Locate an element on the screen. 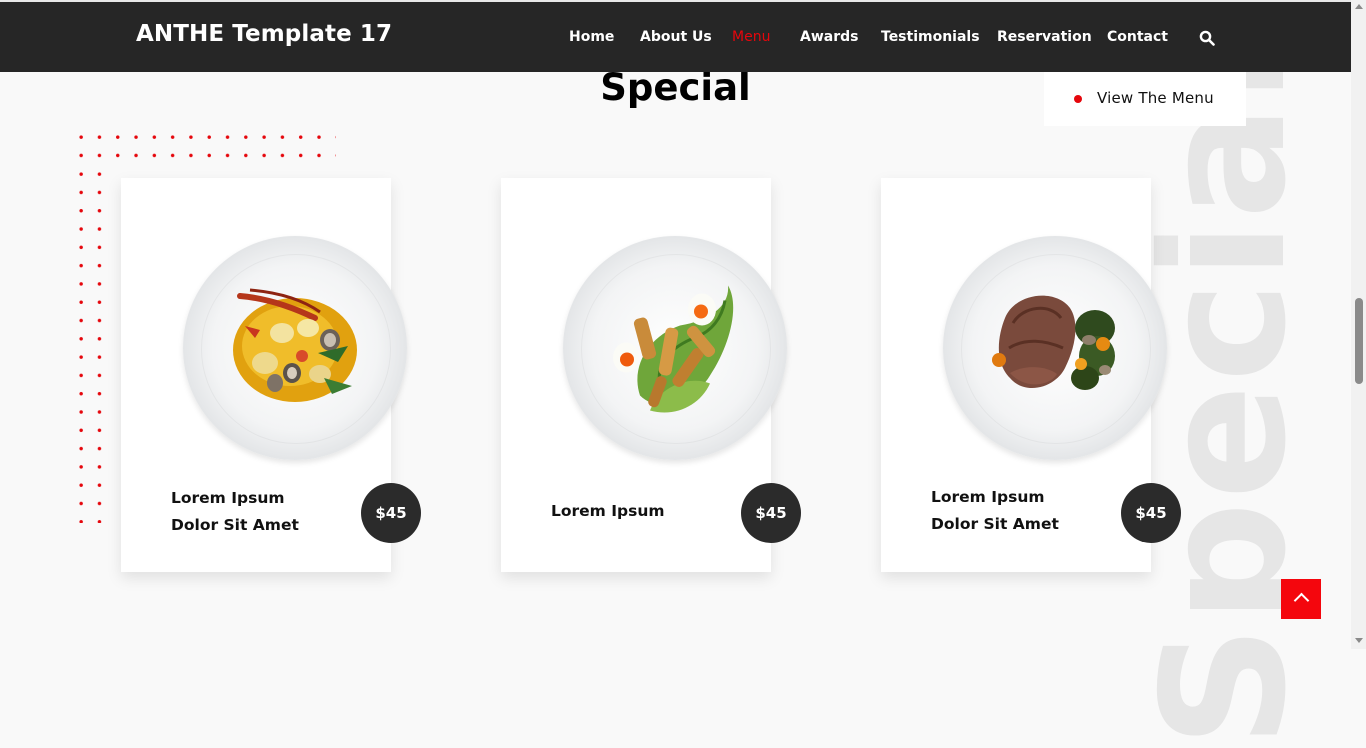 Image resolution: width=1366 pixels, height=748 pixels. menu-card: Lorem Ipsum $45 is located at coordinates (651, 375).